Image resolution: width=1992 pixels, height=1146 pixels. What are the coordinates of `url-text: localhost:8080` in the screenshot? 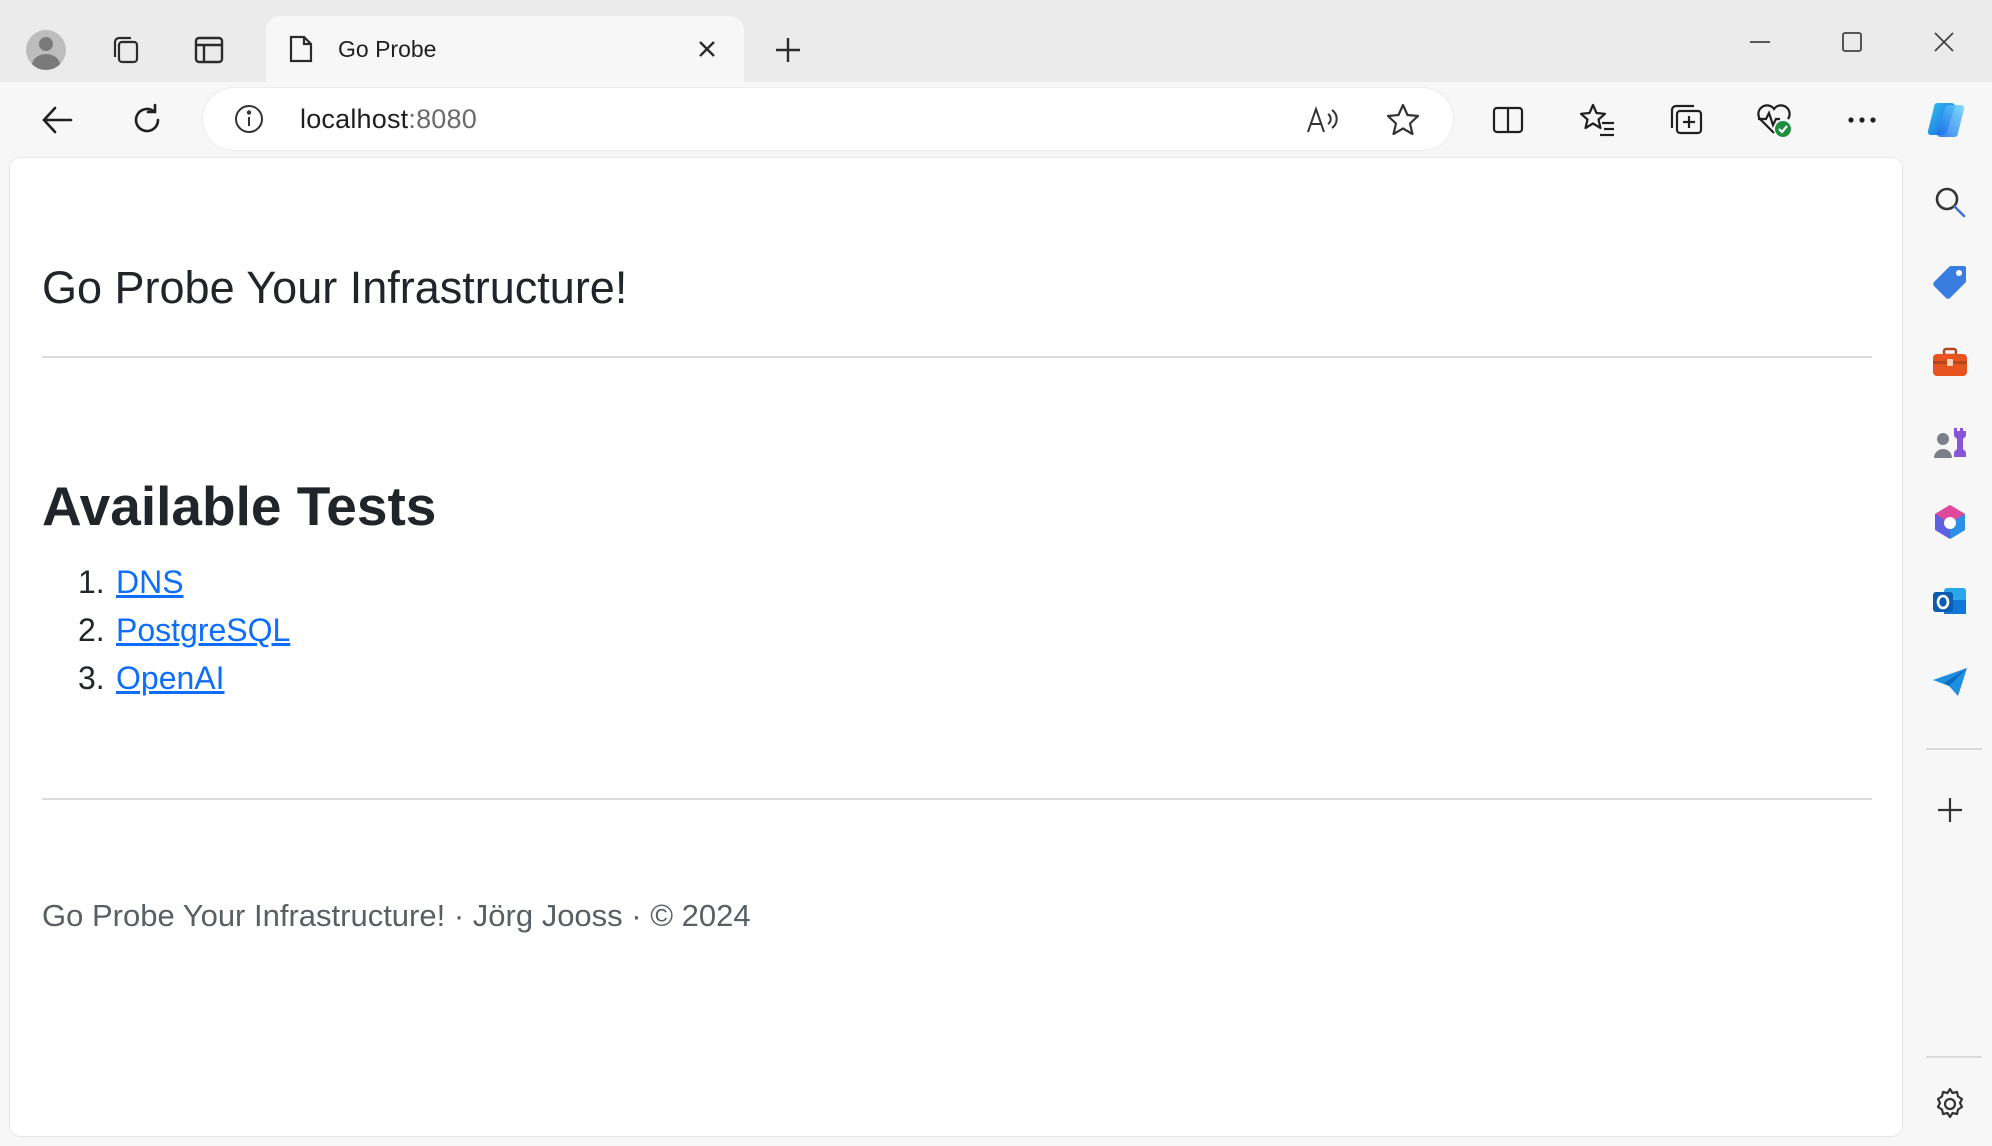 It's located at (388, 119).